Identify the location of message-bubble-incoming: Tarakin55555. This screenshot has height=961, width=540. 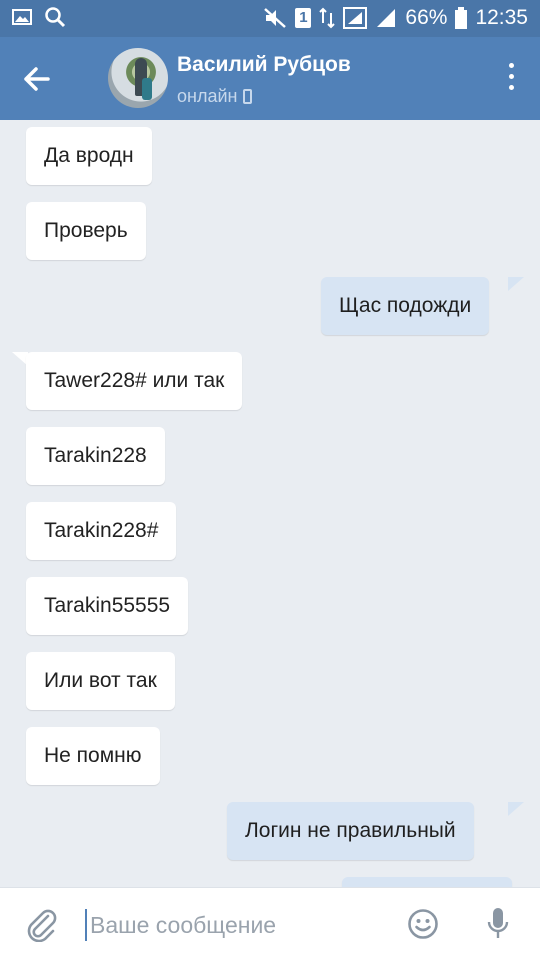
(107, 606).